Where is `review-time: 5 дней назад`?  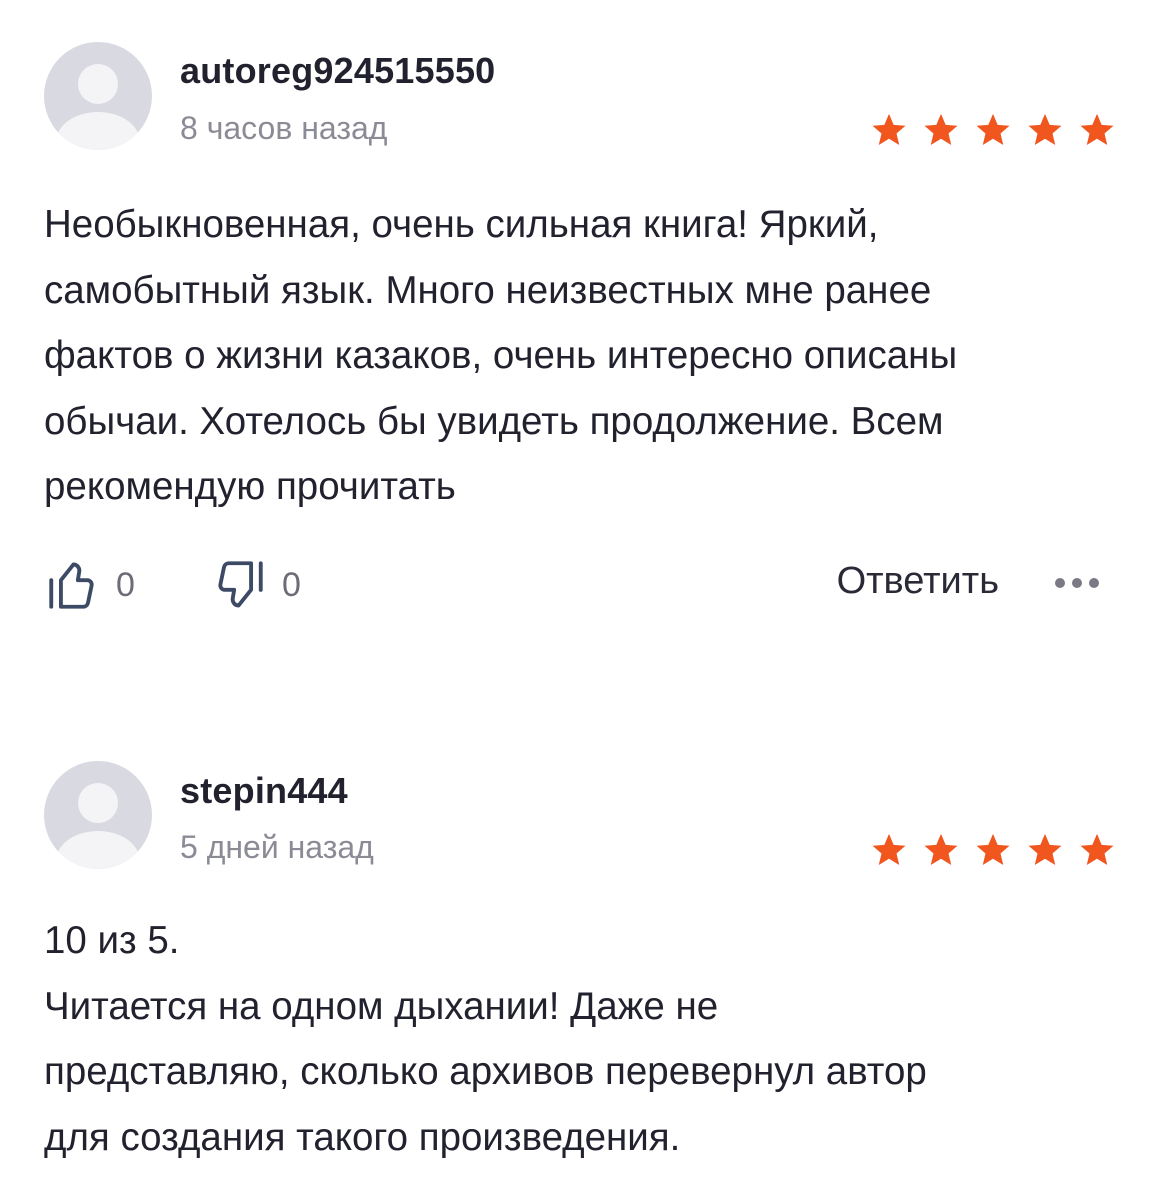 review-time: 5 дней назад is located at coordinates (277, 847).